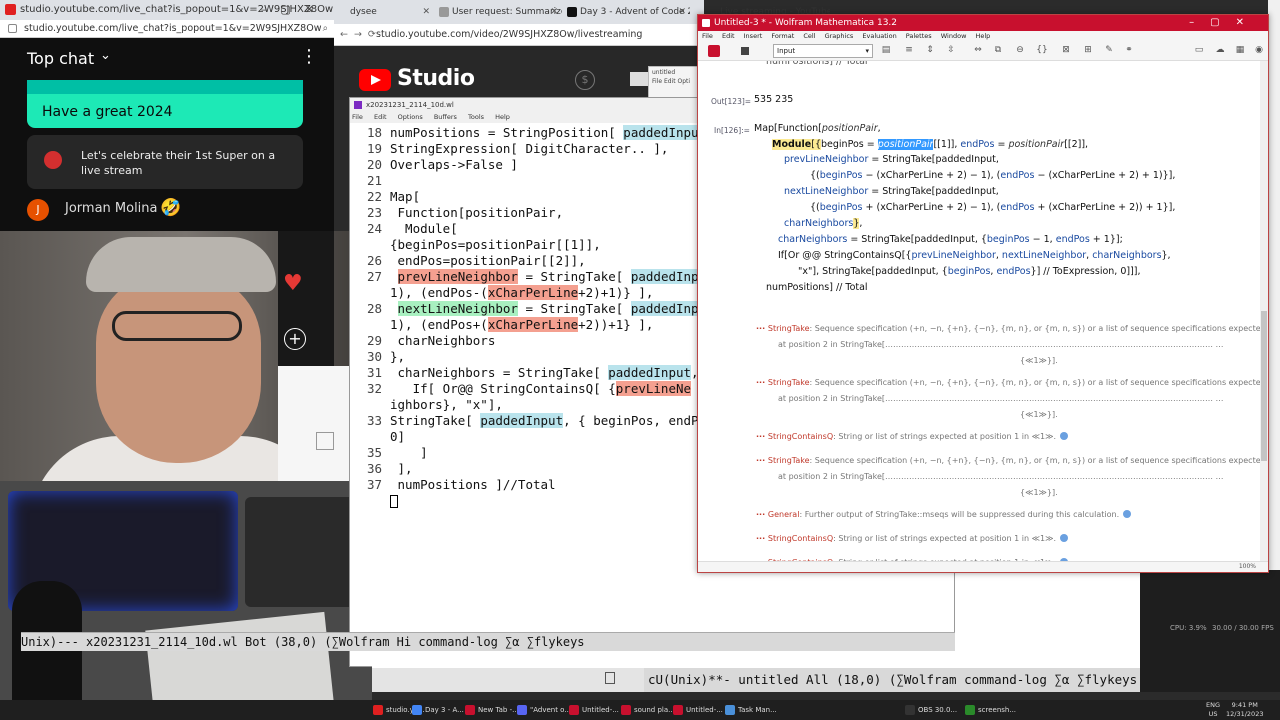 The width and height of the screenshot is (1280, 720). Describe the element at coordinates (456, 213) in the screenshot. I see `code-line: 23 Function[positionPair,` at that location.